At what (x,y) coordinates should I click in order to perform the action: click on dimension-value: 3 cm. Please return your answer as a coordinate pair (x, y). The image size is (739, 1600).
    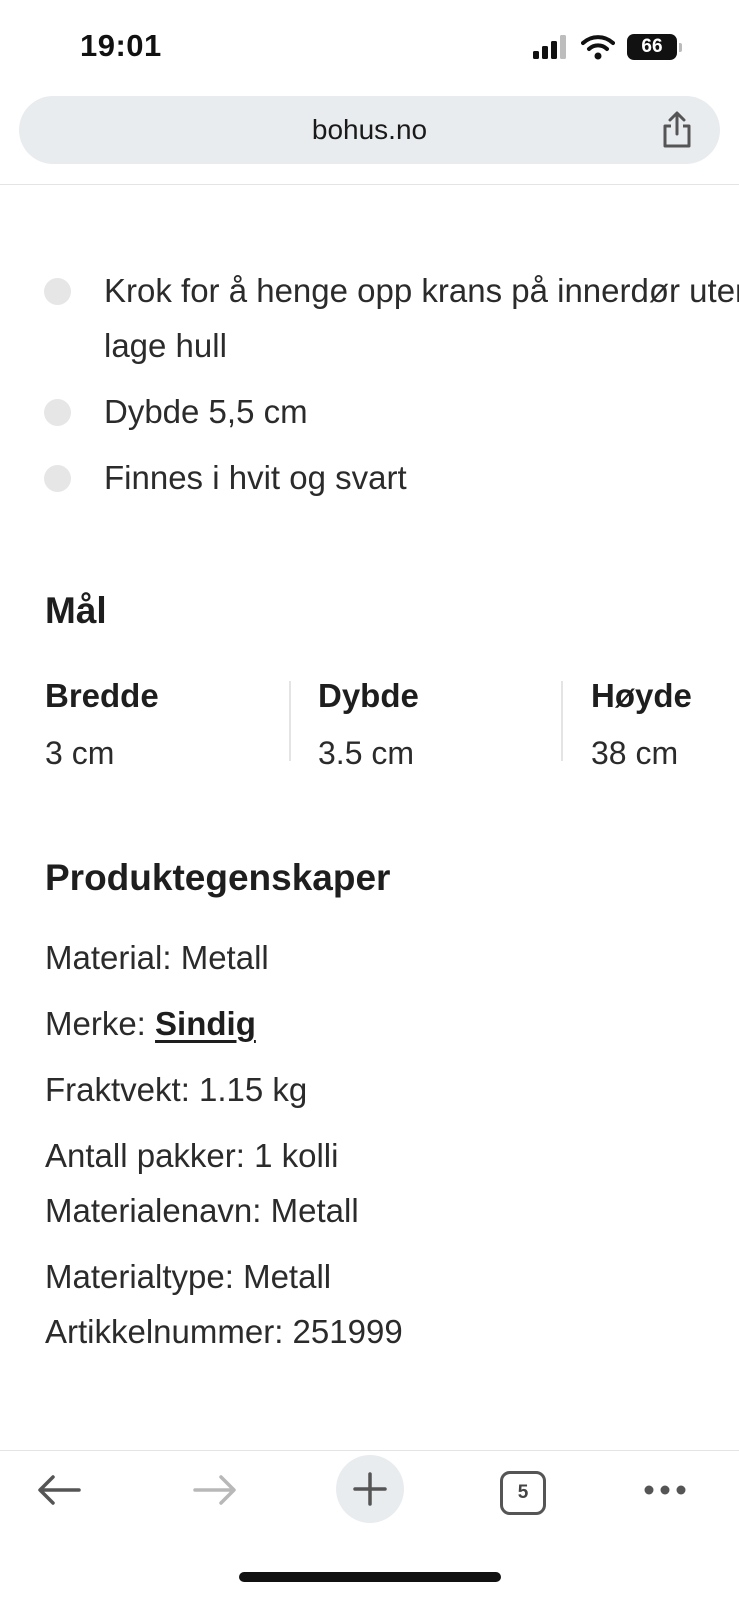
    Looking at the image, I should click on (80, 753).